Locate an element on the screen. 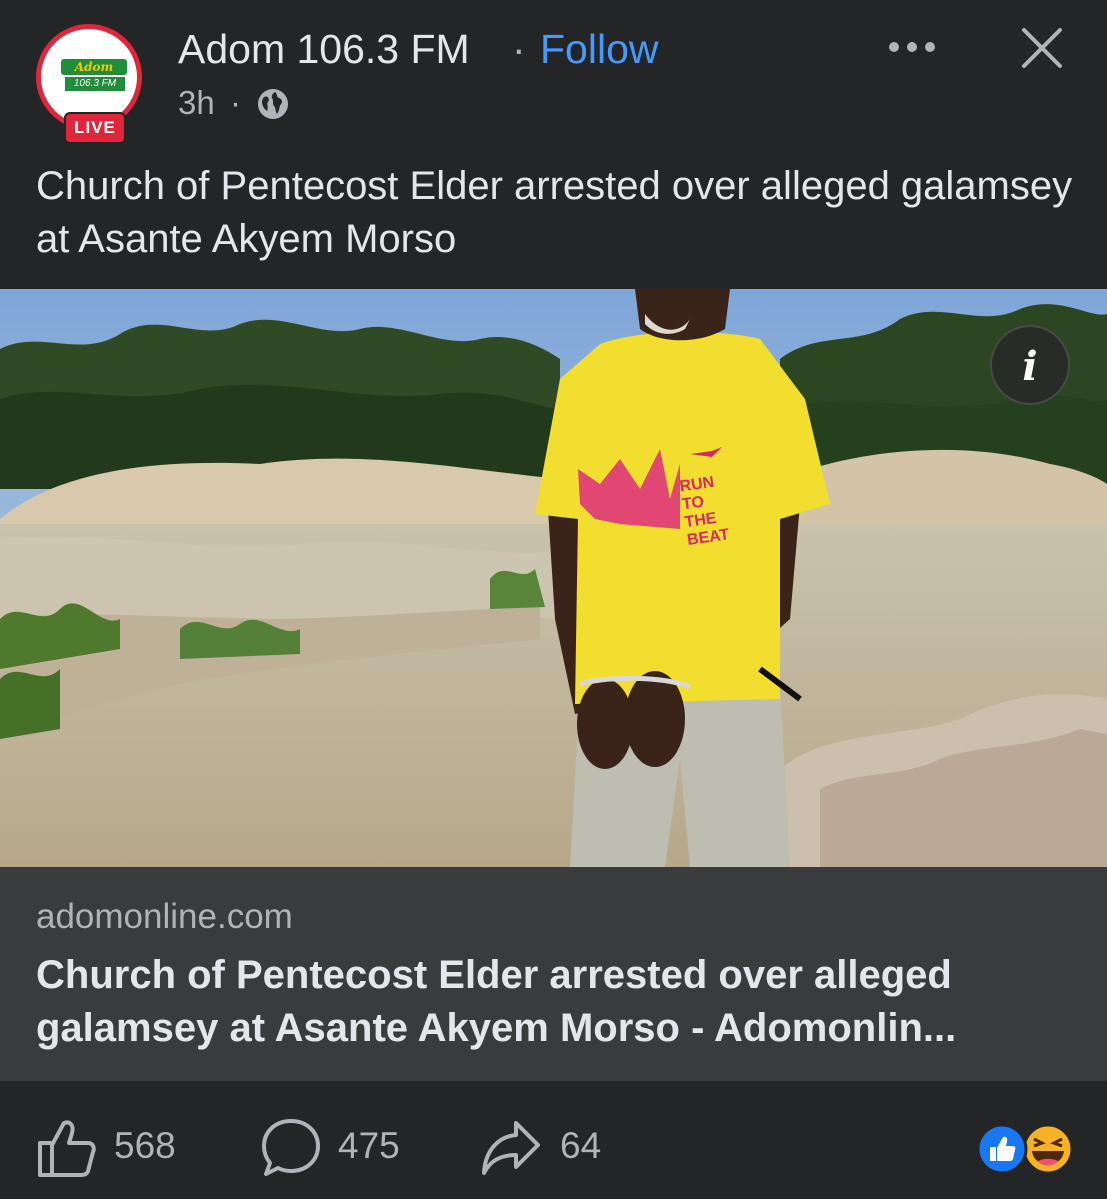  thumbs-up-icon is located at coordinates (67, 1148).